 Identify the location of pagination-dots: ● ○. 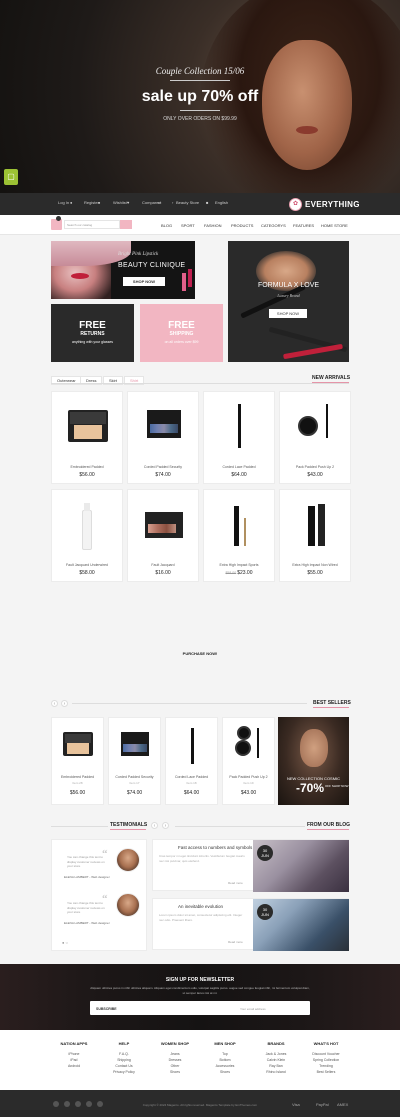
(65, 942).